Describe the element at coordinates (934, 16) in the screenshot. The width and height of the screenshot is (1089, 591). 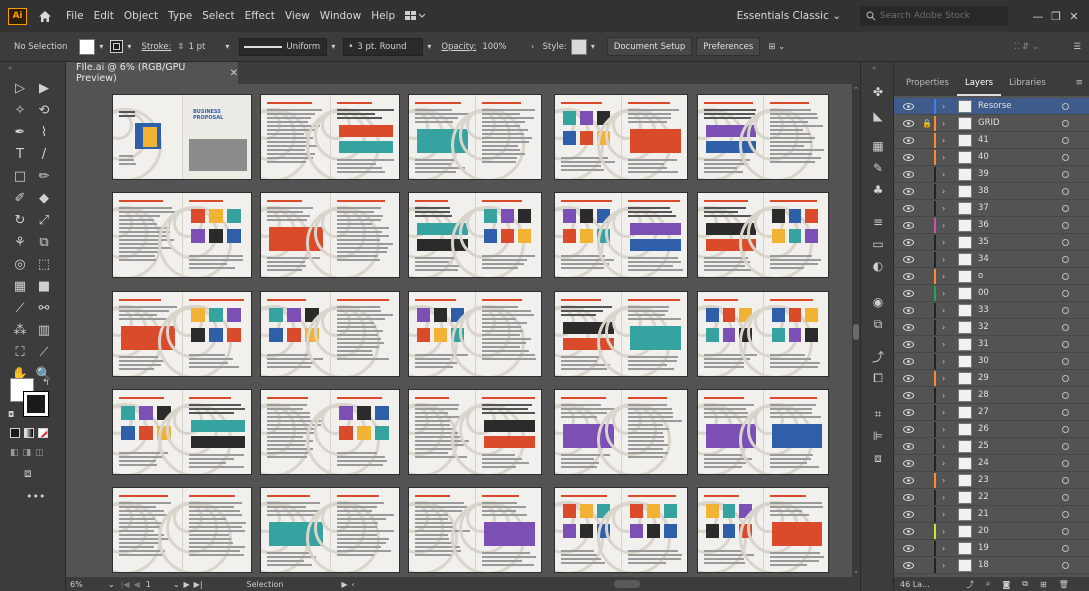
I see `stock-search-input: Search Adobe Stock` at that location.